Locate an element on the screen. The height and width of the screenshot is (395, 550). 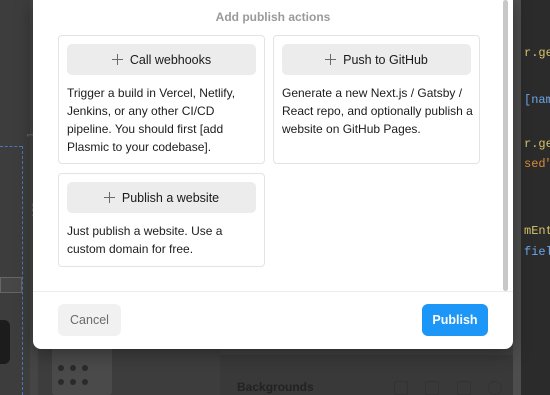
dialog-scrollbar is located at coordinates (505, 145).